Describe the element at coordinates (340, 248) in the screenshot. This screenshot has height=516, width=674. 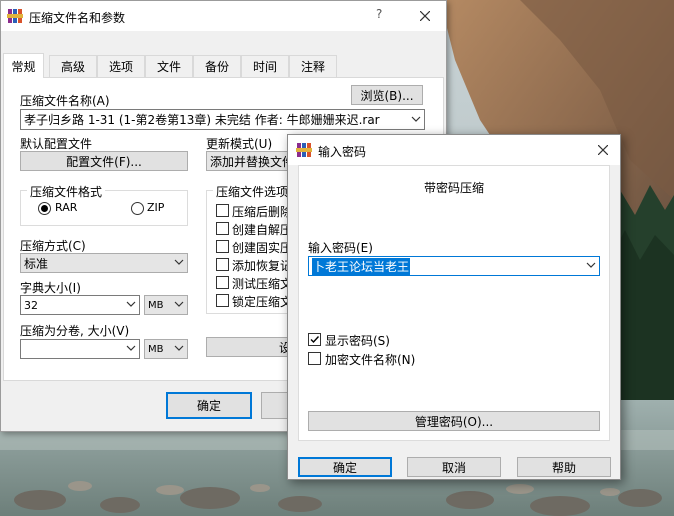
I see `enter-password-label: 输入密码(E)` at that location.